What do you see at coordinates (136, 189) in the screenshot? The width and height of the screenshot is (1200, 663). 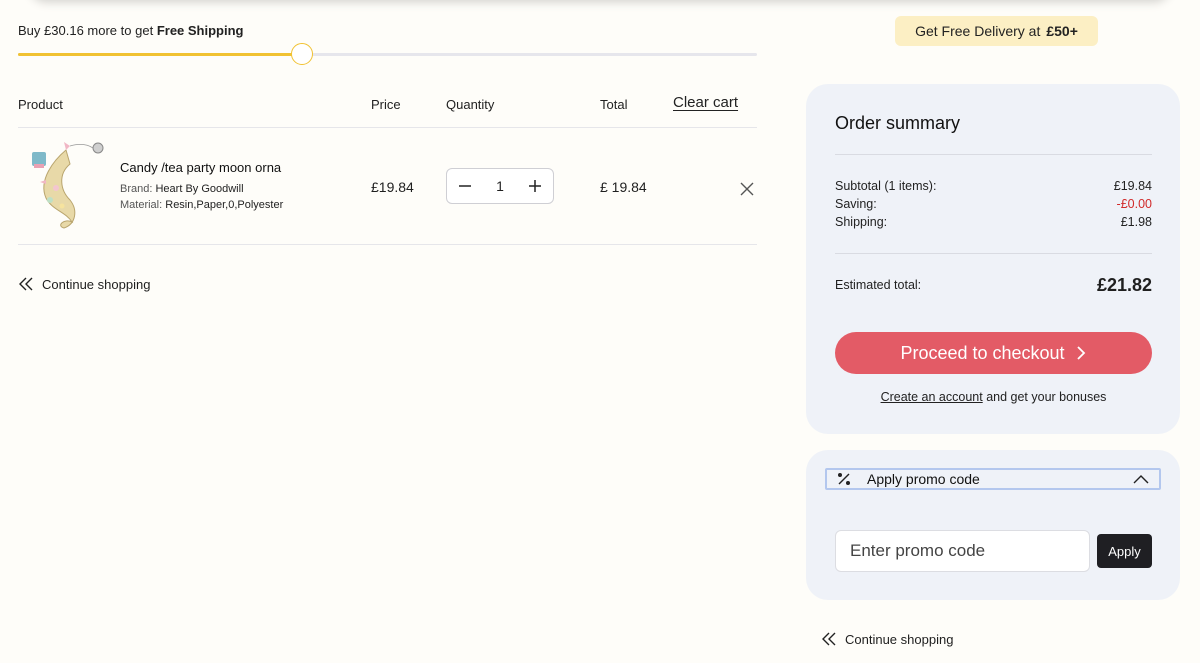 I see `brand-label: Brand:` at bounding box center [136, 189].